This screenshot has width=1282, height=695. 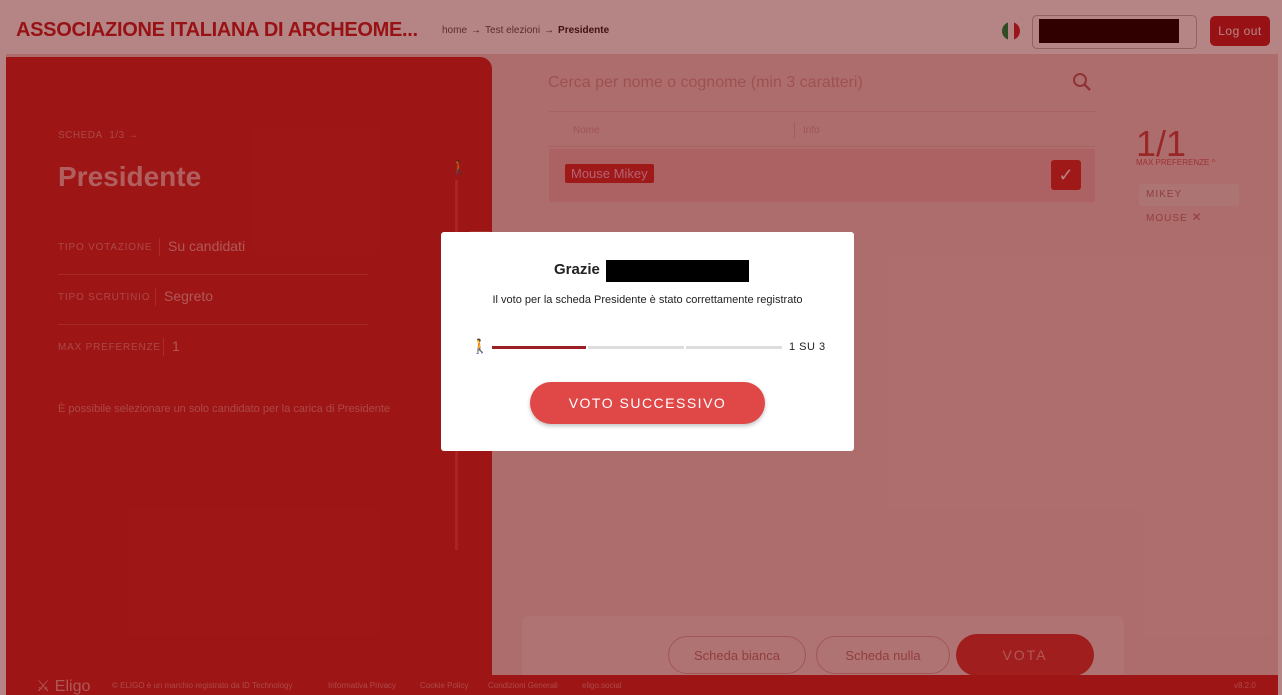 What do you see at coordinates (480, 346) in the screenshot?
I see `walk-icon: 🚶` at bounding box center [480, 346].